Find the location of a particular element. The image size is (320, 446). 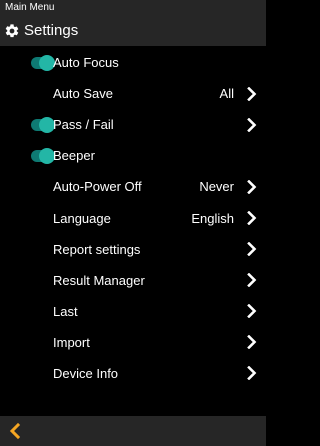

setting-result-manager: Result Manager is located at coordinates (133, 280).